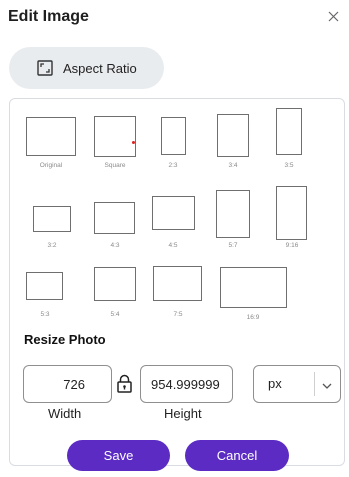  What do you see at coordinates (314, 384) in the screenshot?
I see `unit-select-divider` at bounding box center [314, 384].